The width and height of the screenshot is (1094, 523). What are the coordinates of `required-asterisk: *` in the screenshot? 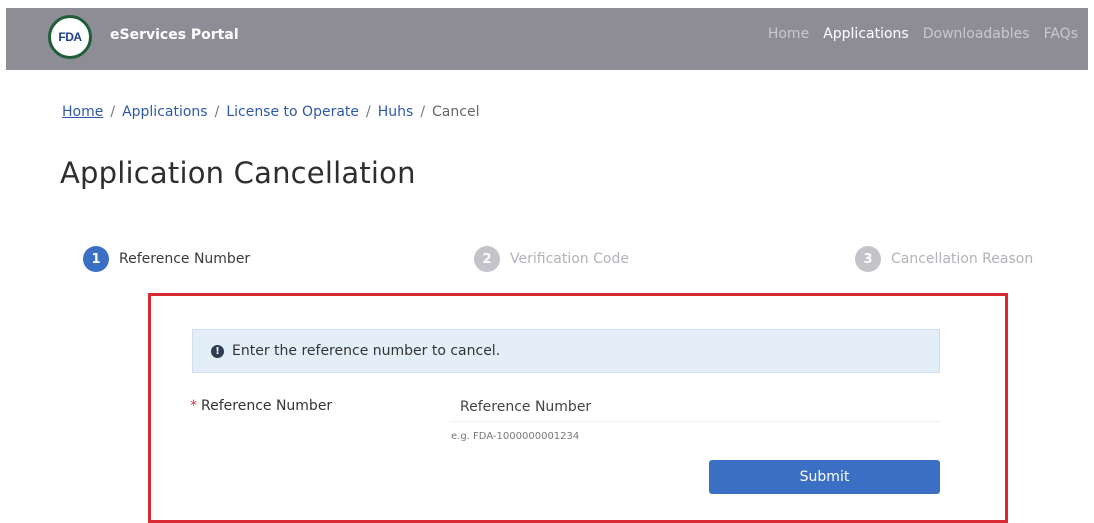 It's located at (193, 406).